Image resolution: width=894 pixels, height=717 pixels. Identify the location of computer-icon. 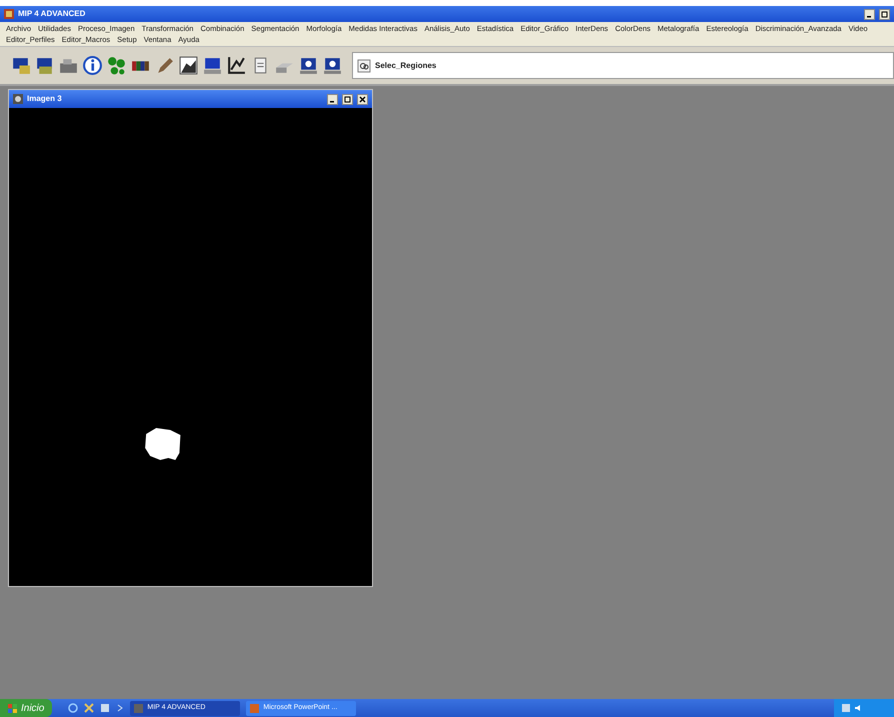
(212, 65).